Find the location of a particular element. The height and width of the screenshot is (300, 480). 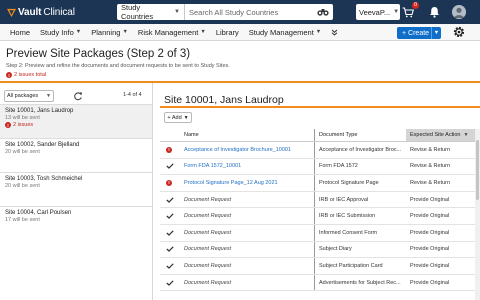

site-heading-divider is located at coordinates (320, 107).